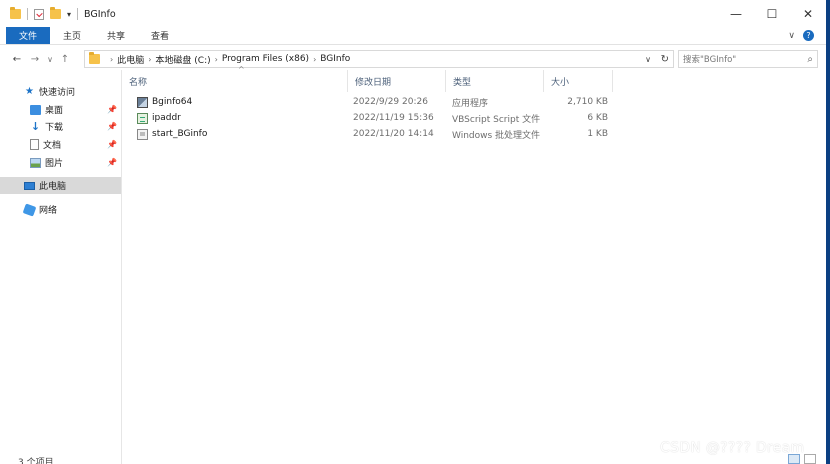 The image size is (830, 464). I want to click on up-arrow-icon: ↑, so click(65, 59).